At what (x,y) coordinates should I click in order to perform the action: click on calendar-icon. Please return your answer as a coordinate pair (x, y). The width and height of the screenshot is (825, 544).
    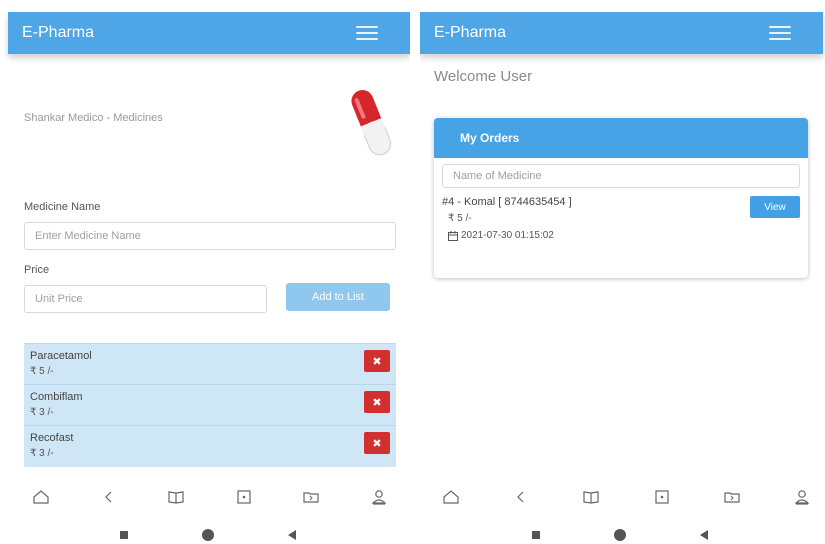
    Looking at the image, I should click on (453, 235).